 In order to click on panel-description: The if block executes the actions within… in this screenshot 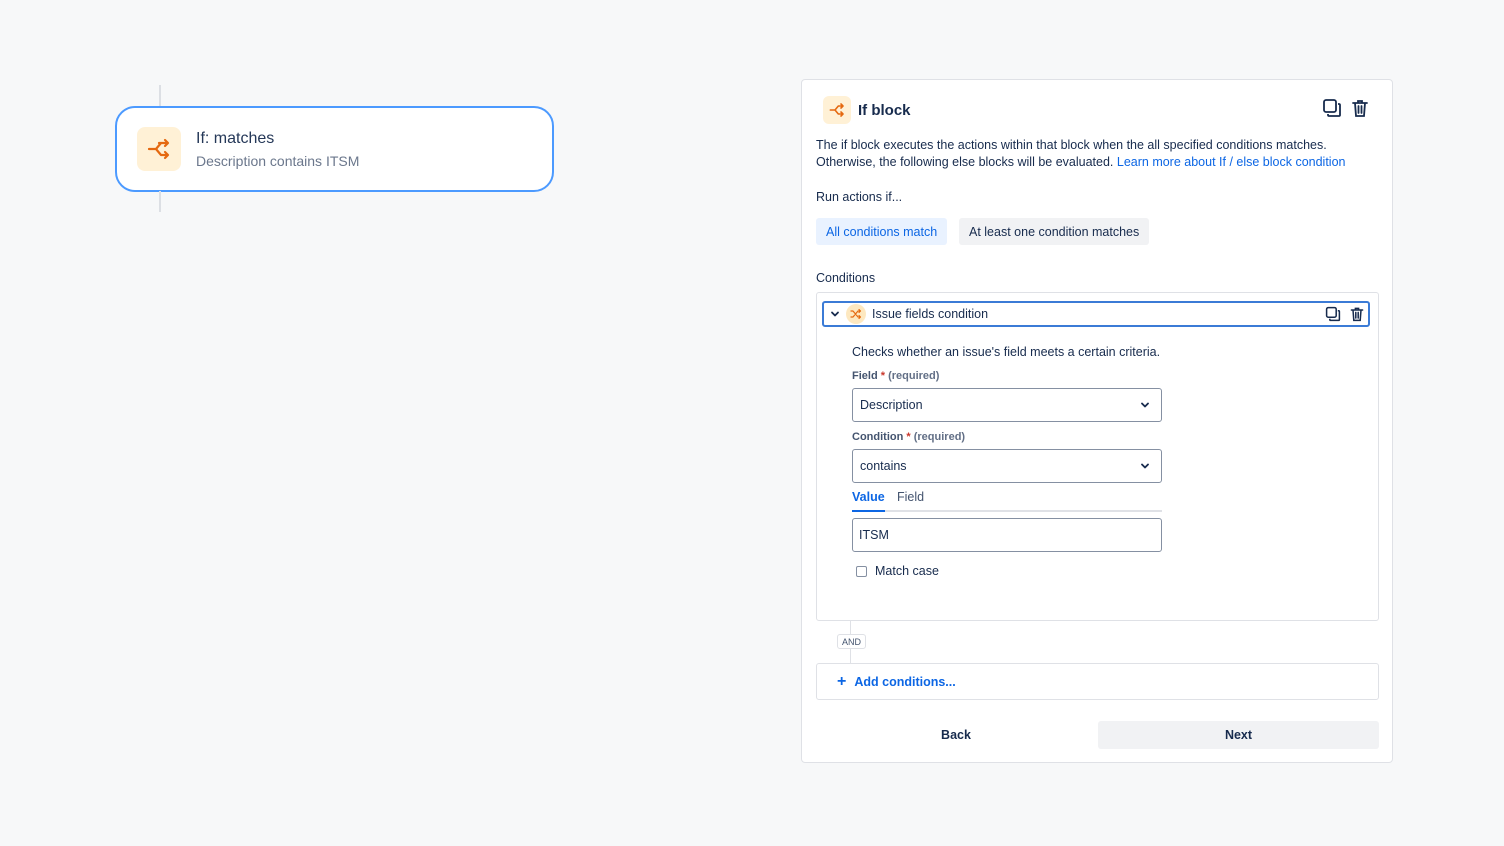, I will do `click(1081, 153)`.